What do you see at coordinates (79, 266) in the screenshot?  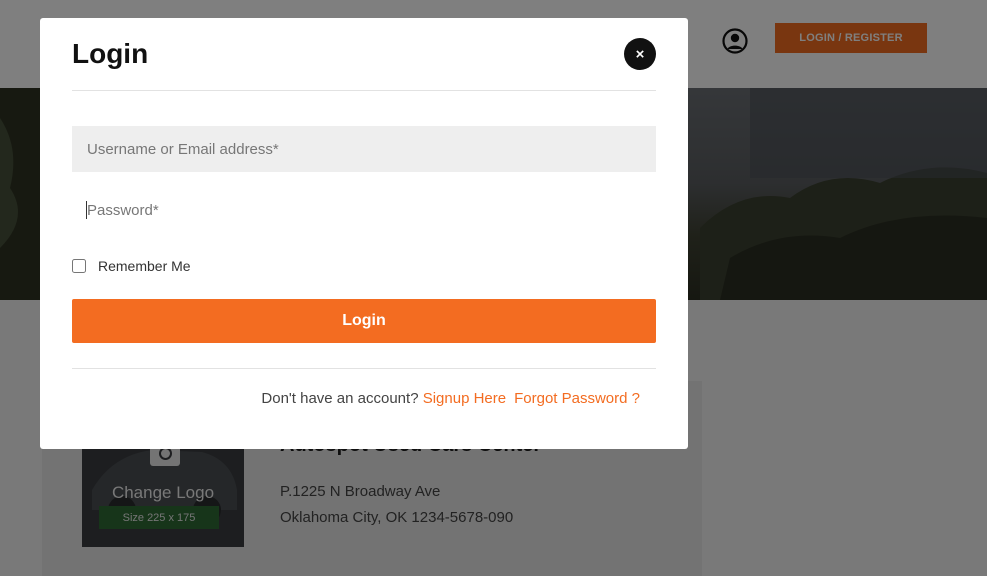 I see `remember-me-checkbox` at bounding box center [79, 266].